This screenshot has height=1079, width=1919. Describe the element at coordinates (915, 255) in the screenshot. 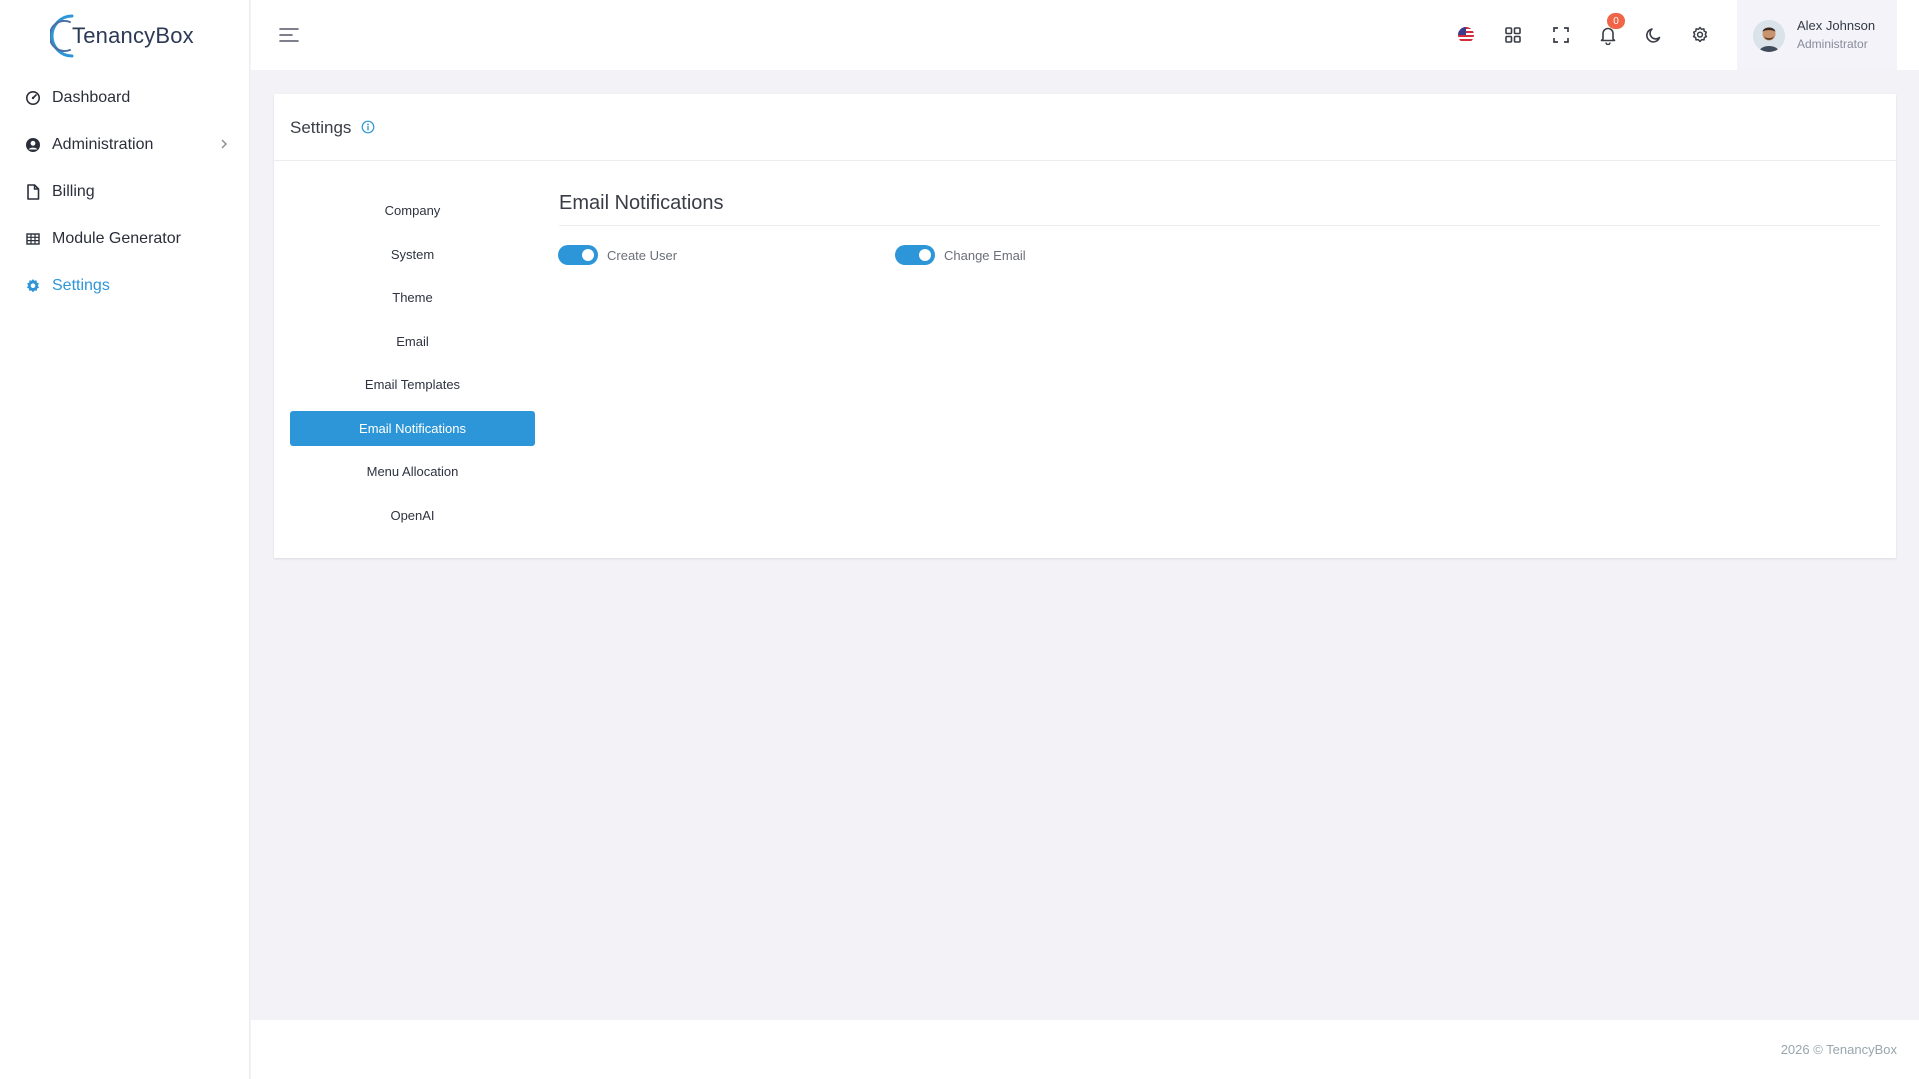

I see `change-email-switch` at that location.